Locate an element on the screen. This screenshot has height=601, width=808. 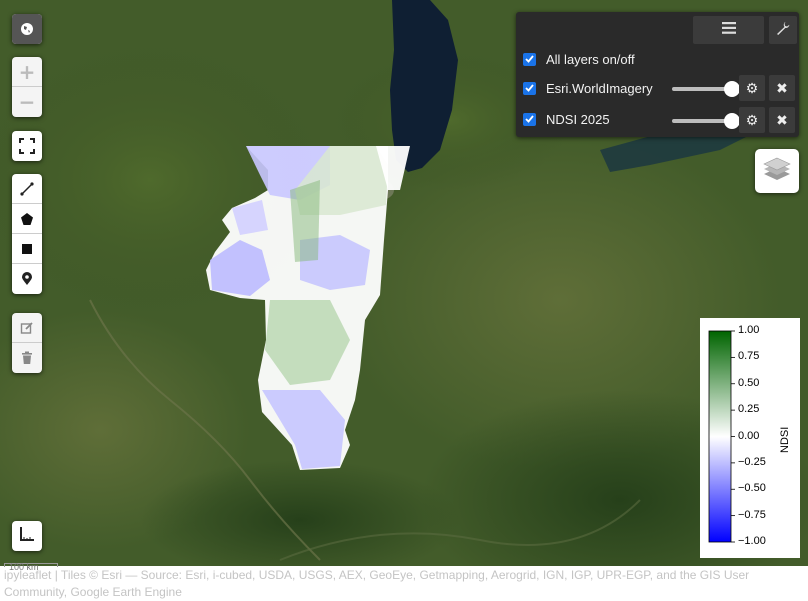
layers-control-button is located at coordinates (777, 171).